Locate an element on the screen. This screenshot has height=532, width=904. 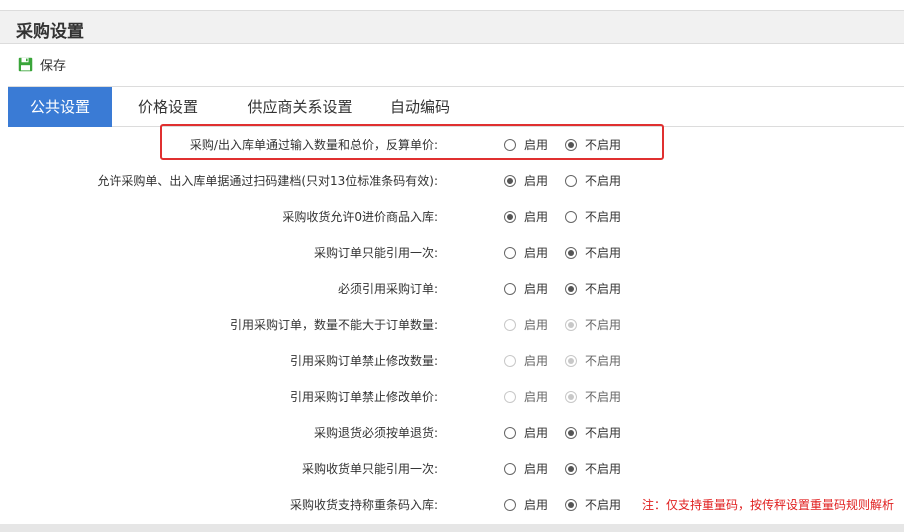
setting-row: 引用采购订单，数量不能大于订单数量: 启用 不启用 is located at coordinates (452, 325).